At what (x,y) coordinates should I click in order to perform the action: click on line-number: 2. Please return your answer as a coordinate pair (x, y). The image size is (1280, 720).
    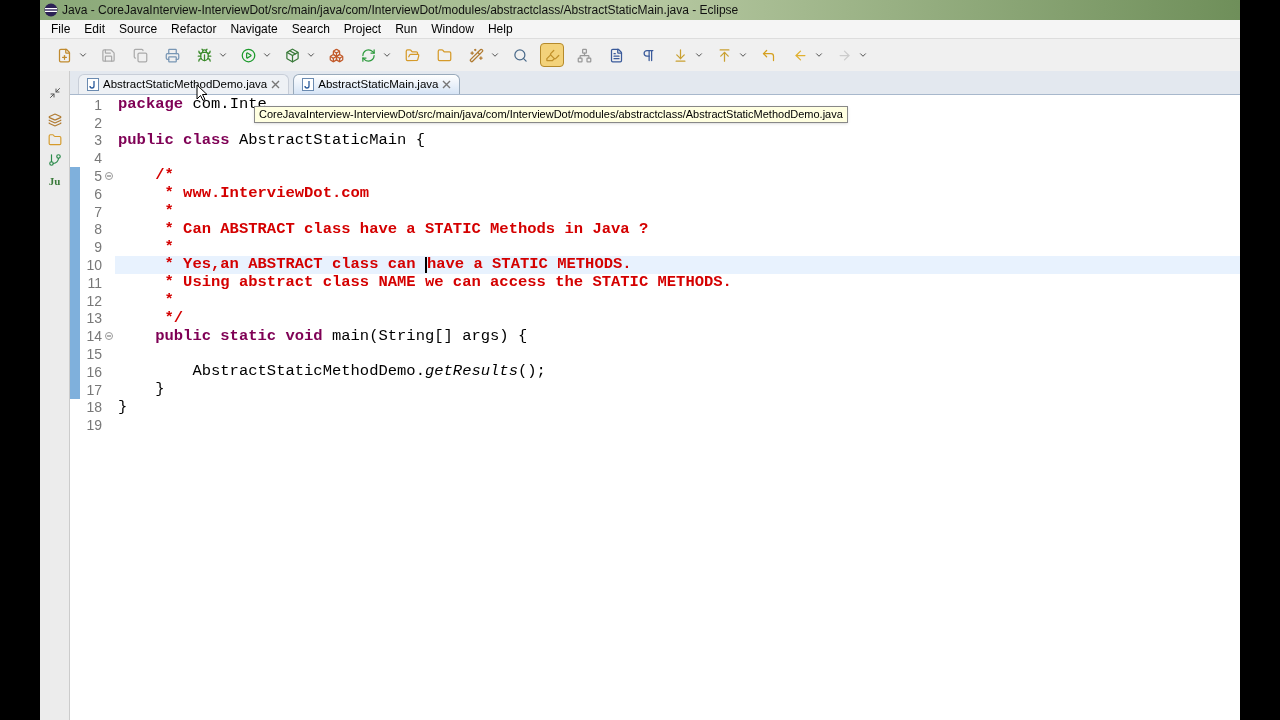
    Looking at the image, I should click on (97, 122).